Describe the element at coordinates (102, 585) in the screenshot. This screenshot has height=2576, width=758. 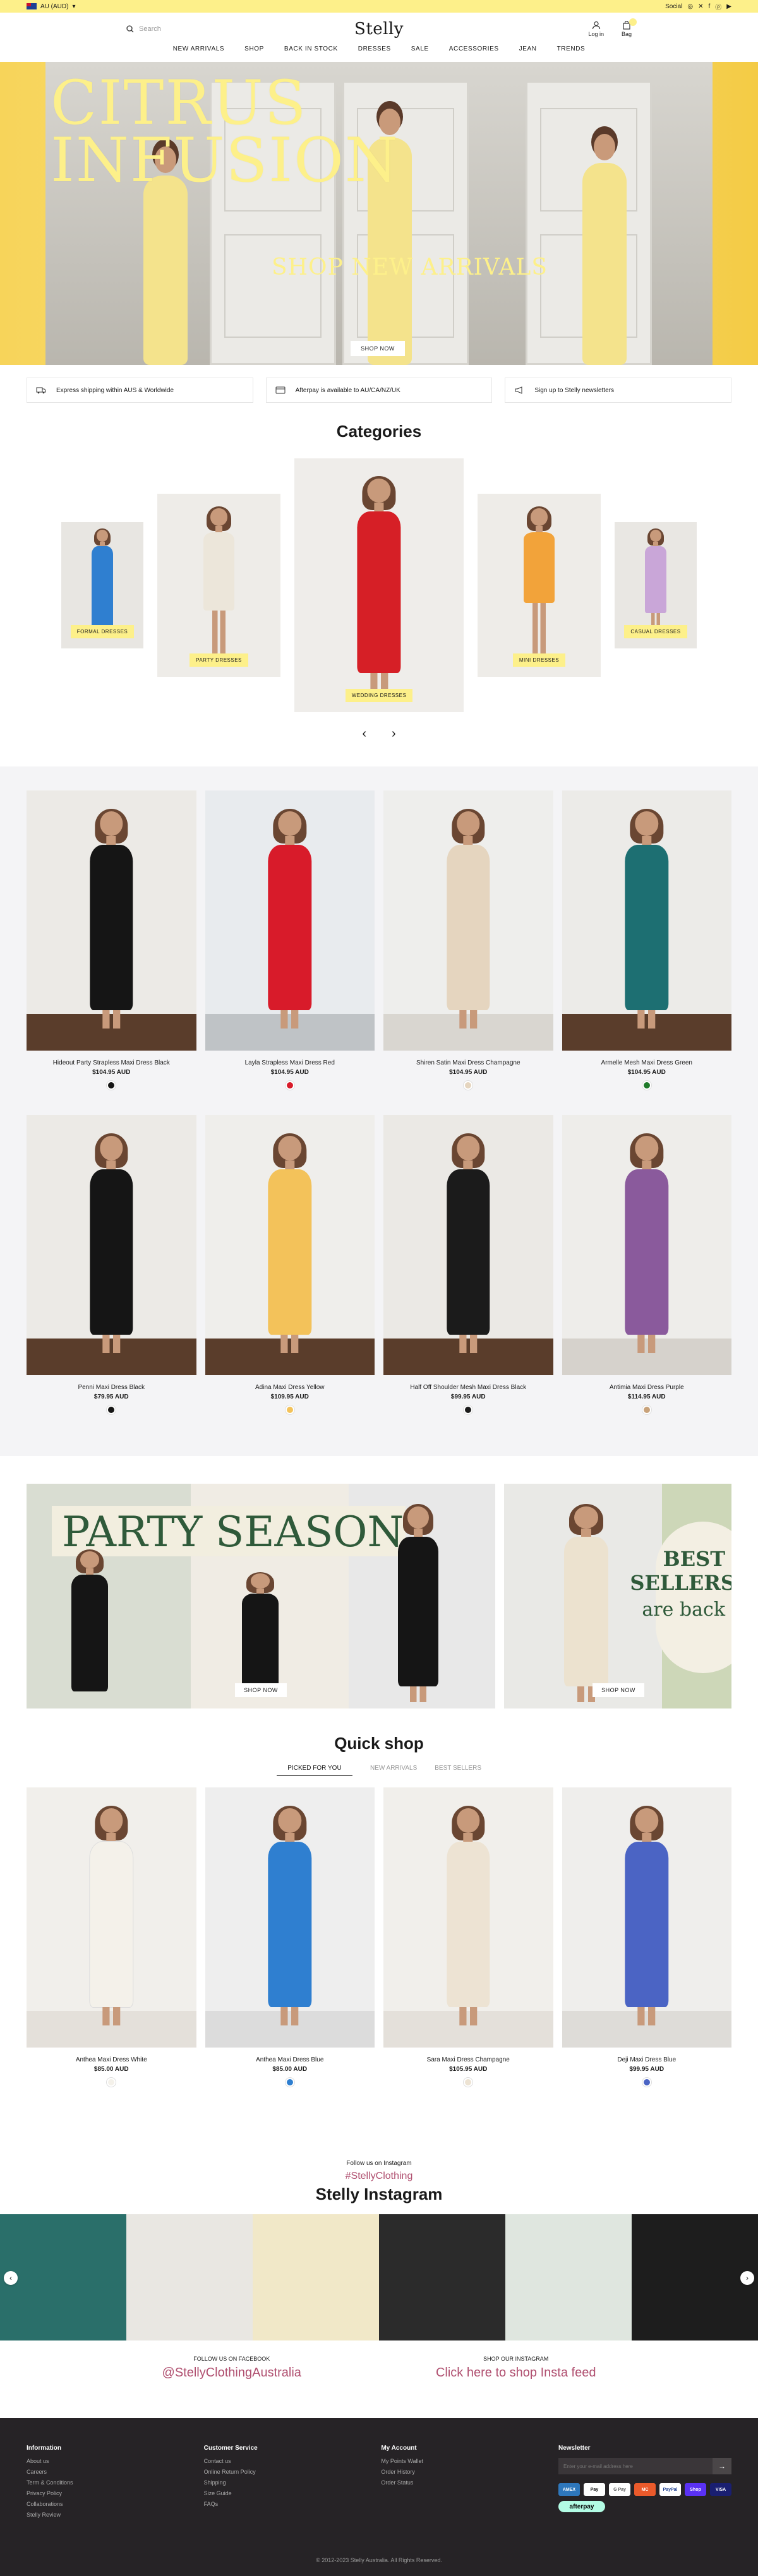
I see `category-card-formal: FORMAL DRESSES` at that location.